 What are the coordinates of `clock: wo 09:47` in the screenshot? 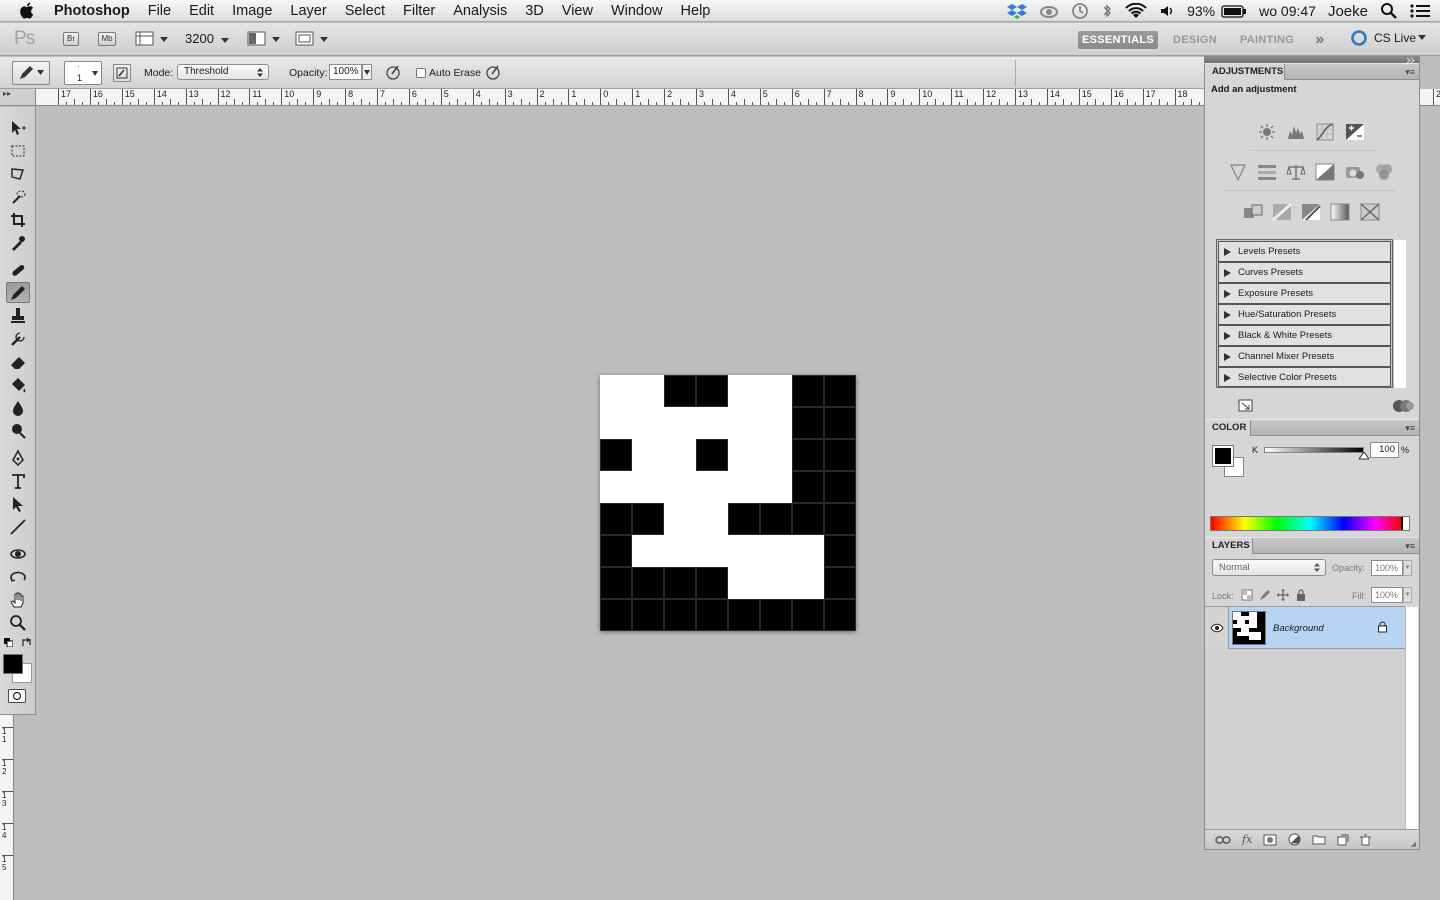 It's located at (1287, 11).